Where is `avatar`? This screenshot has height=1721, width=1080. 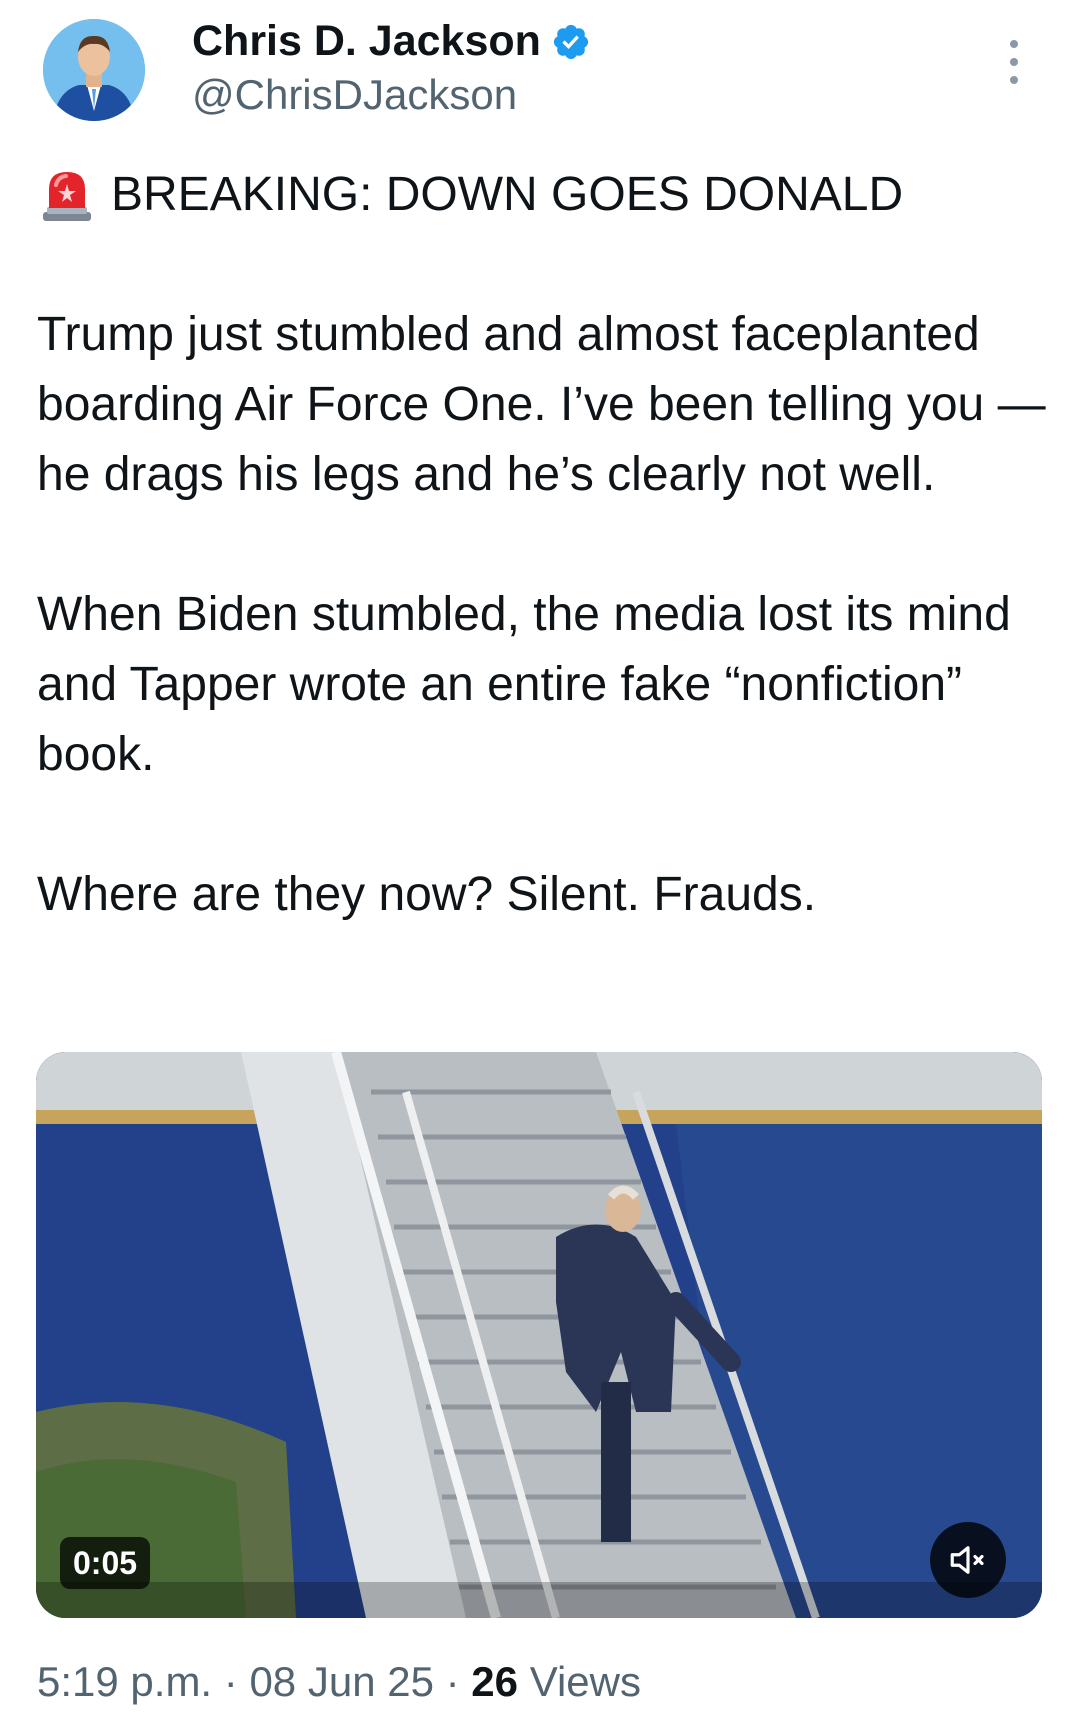
avatar is located at coordinates (94, 70).